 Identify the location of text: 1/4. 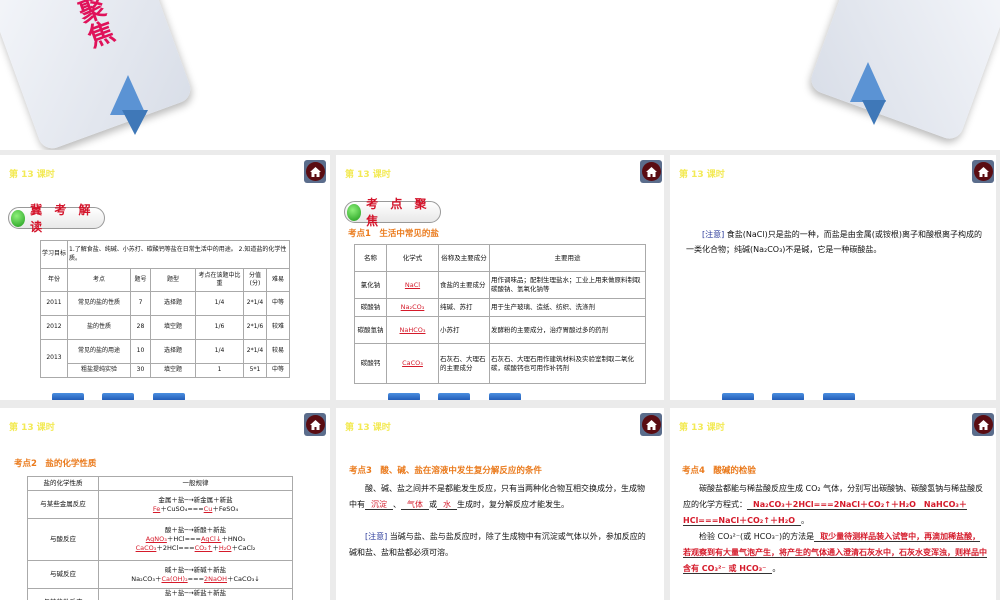
(219, 303).